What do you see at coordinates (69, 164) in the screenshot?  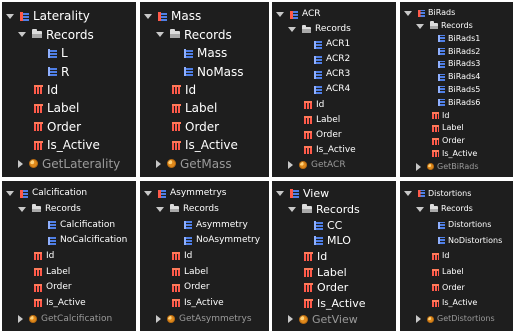 I see `method-item-getlaterality: GetLaterality` at bounding box center [69, 164].